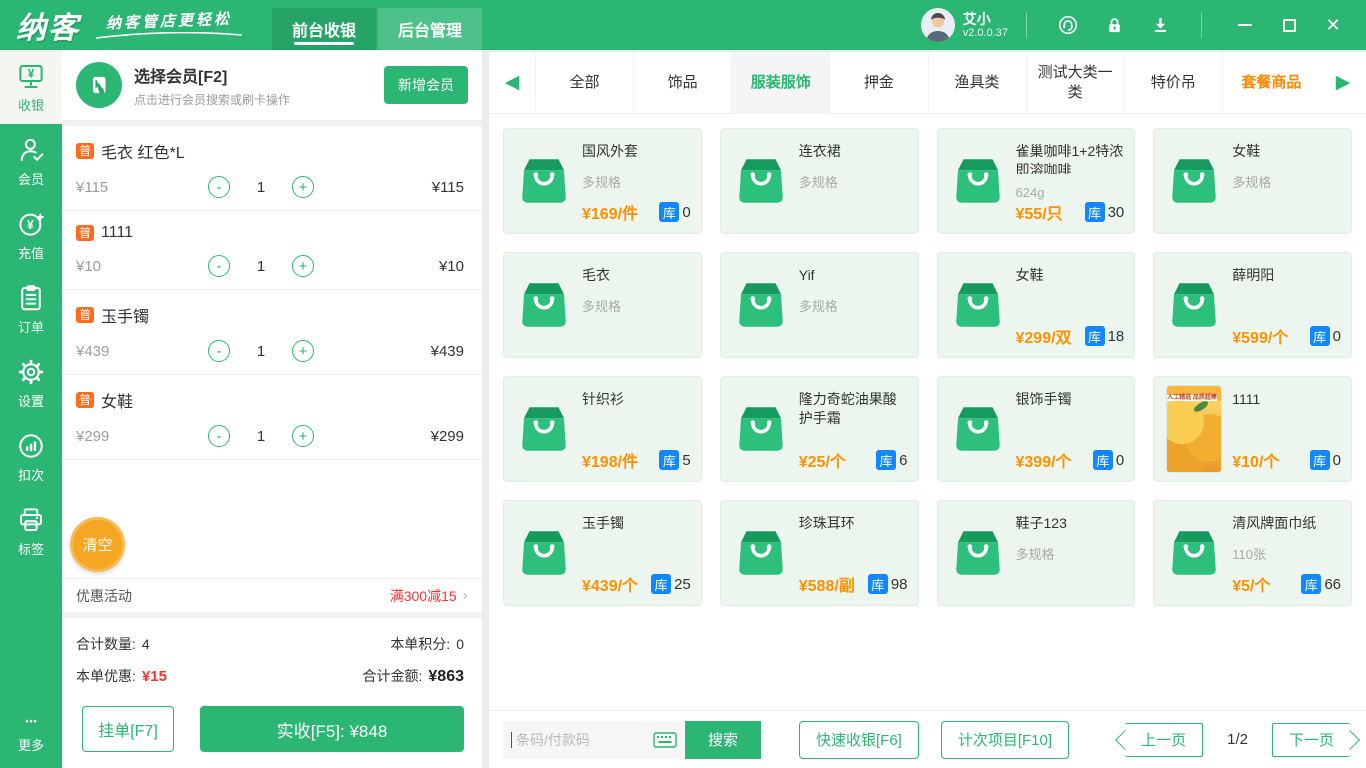 The height and width of the screenshot is (768, 1366). I want to click on category-scroll-left-icon: ◀, so click(512, 82).